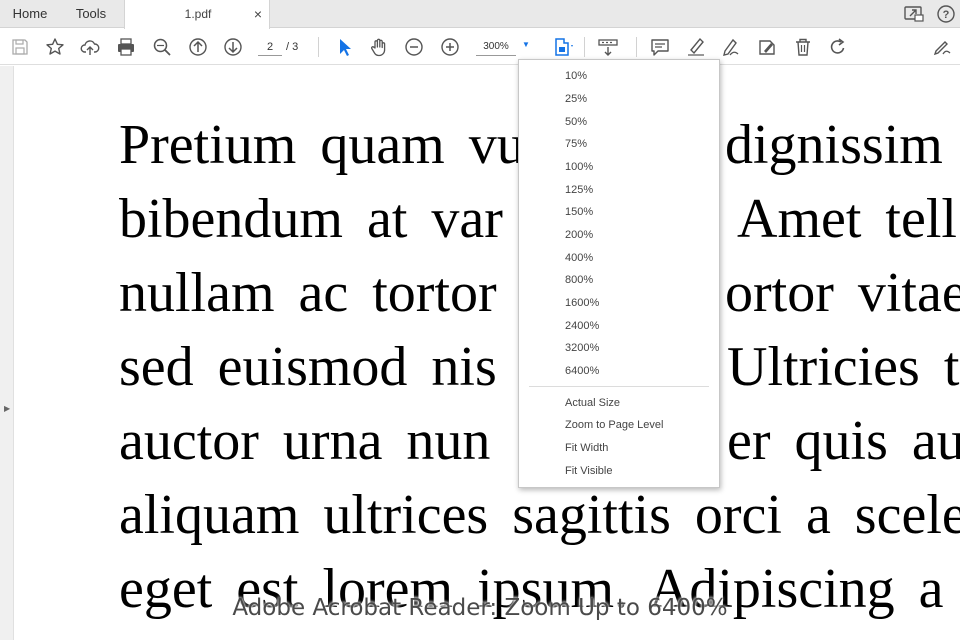 Image resolution: width=960 pixels, height=640 pixels. I want to click on tab-tools: Tools, so click(91, 14).